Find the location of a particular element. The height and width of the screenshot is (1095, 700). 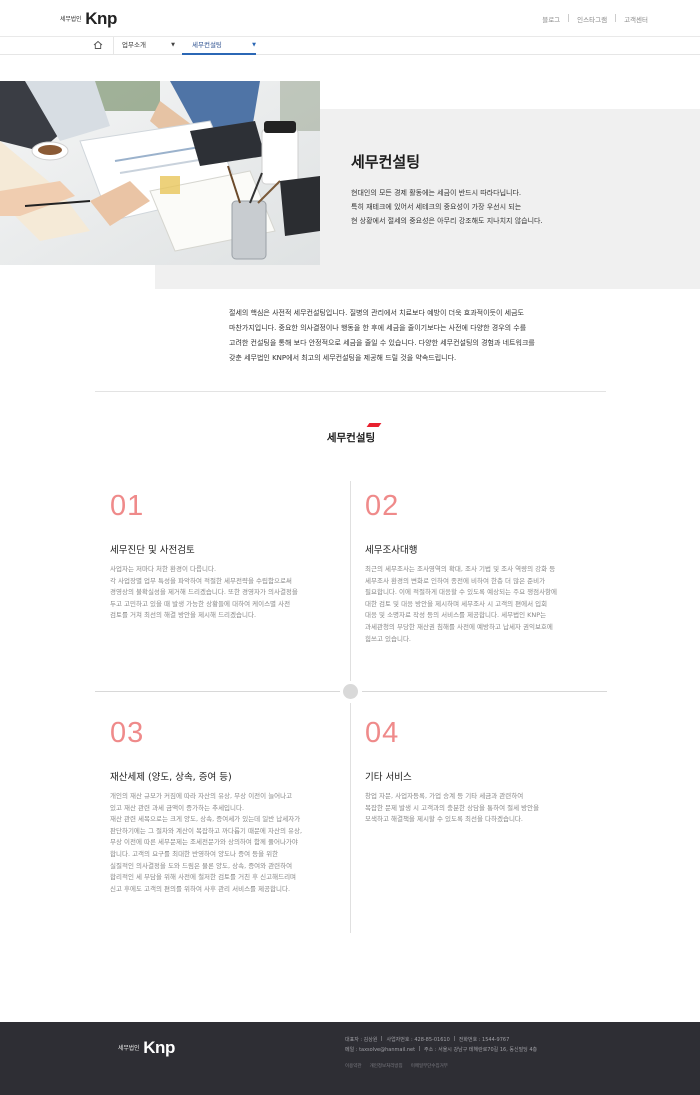

link-privacy-policy: 개인정보처리방침 is located at coordinates (386, 1066).